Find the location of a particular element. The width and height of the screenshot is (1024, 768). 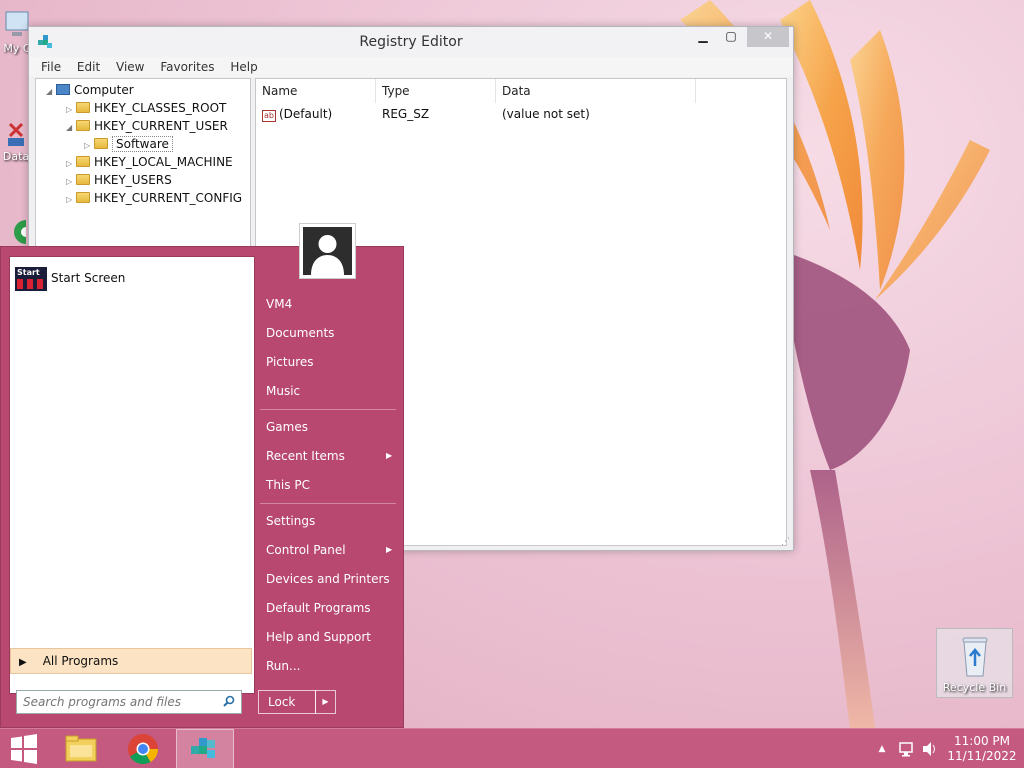

tree-node-hkcc: ▷ HKEY_CURRENT_CONFIG is located at coordinates (154, 198).